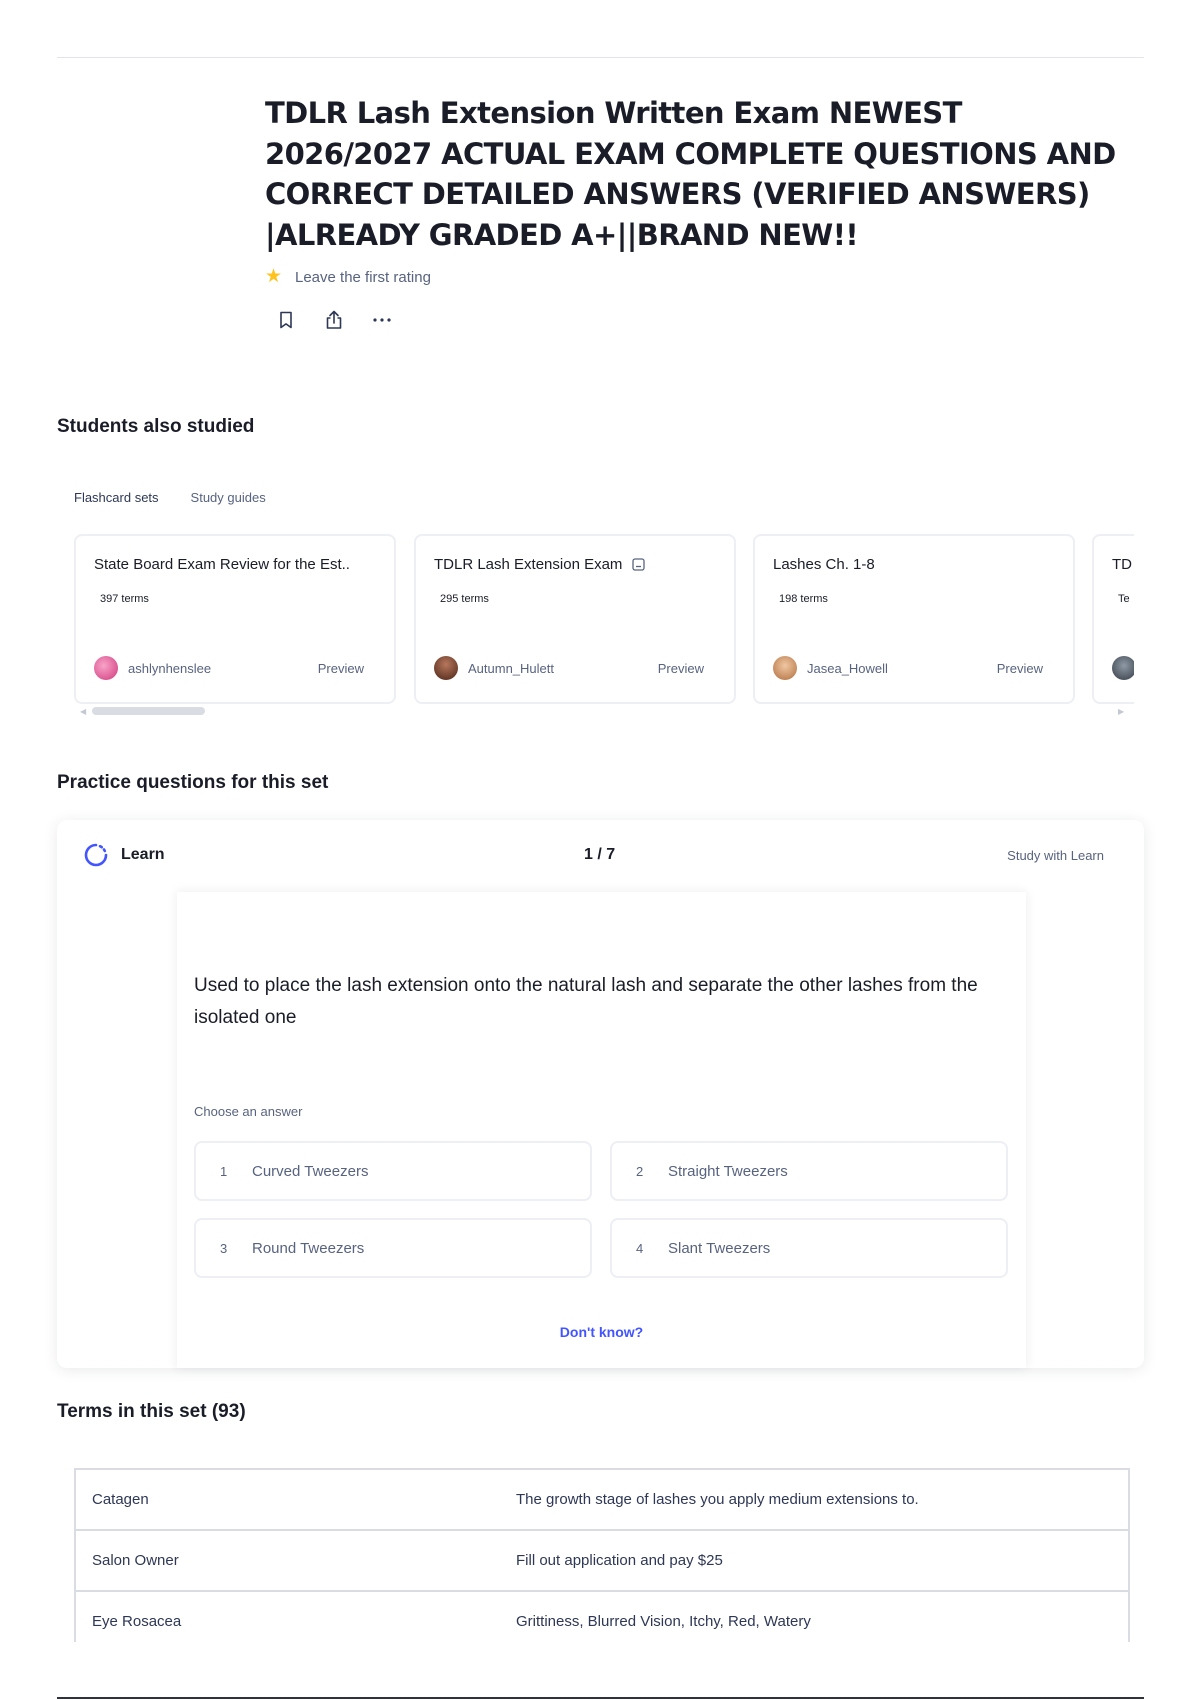 The width and height of the screenshot is (1200, 1700). Describe the element at coordinates (601, 1332) in the screenshot. I see `dont-know-button: Don't know?` at that location.